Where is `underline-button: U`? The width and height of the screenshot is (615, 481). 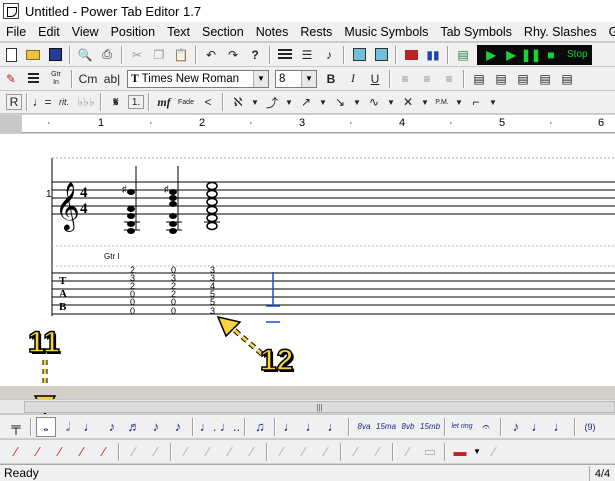
underline-button: U is located at coordinates (375, 79).